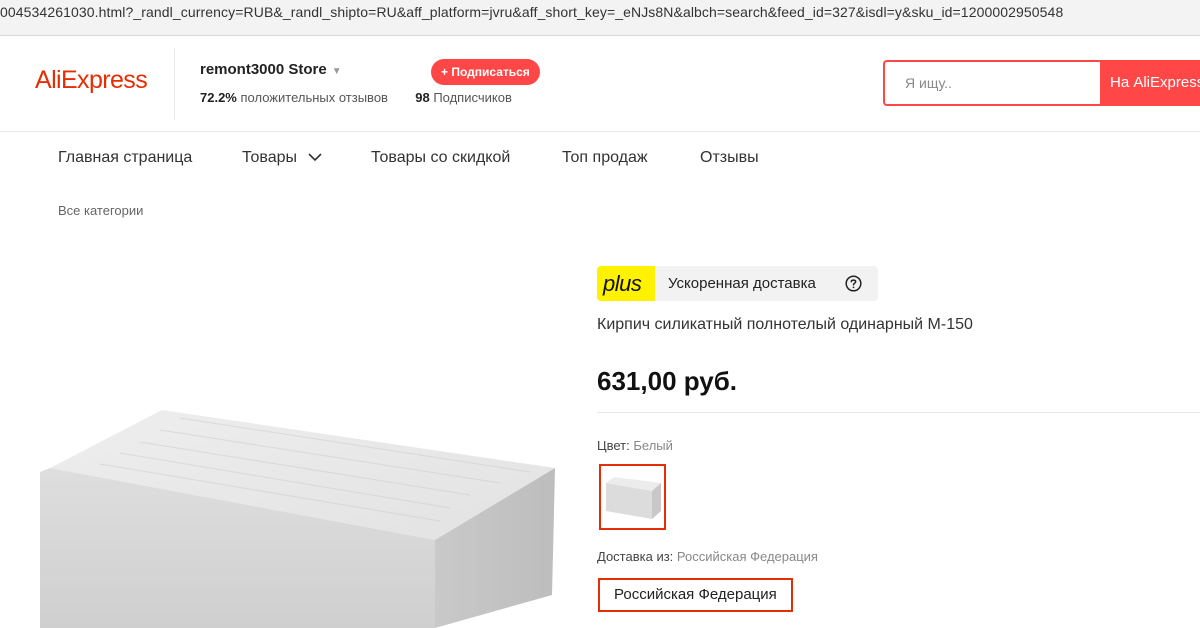 The width and height of the screenshot is (1200, 628). I want to click on color-label-key: Цвет:, so click(613, 445).